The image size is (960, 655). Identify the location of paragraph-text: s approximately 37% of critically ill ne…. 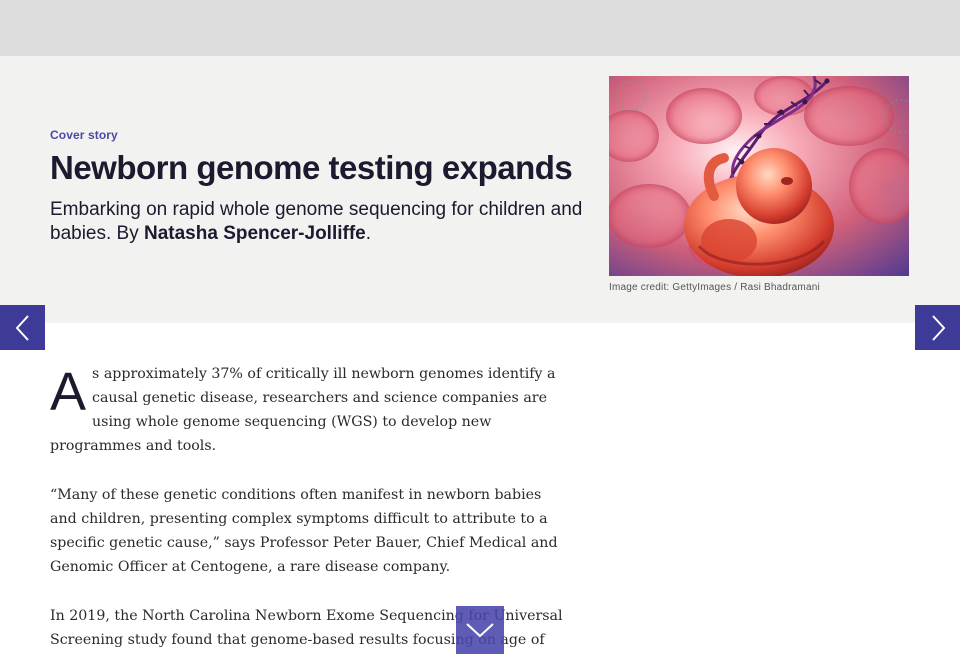
(303, 410).